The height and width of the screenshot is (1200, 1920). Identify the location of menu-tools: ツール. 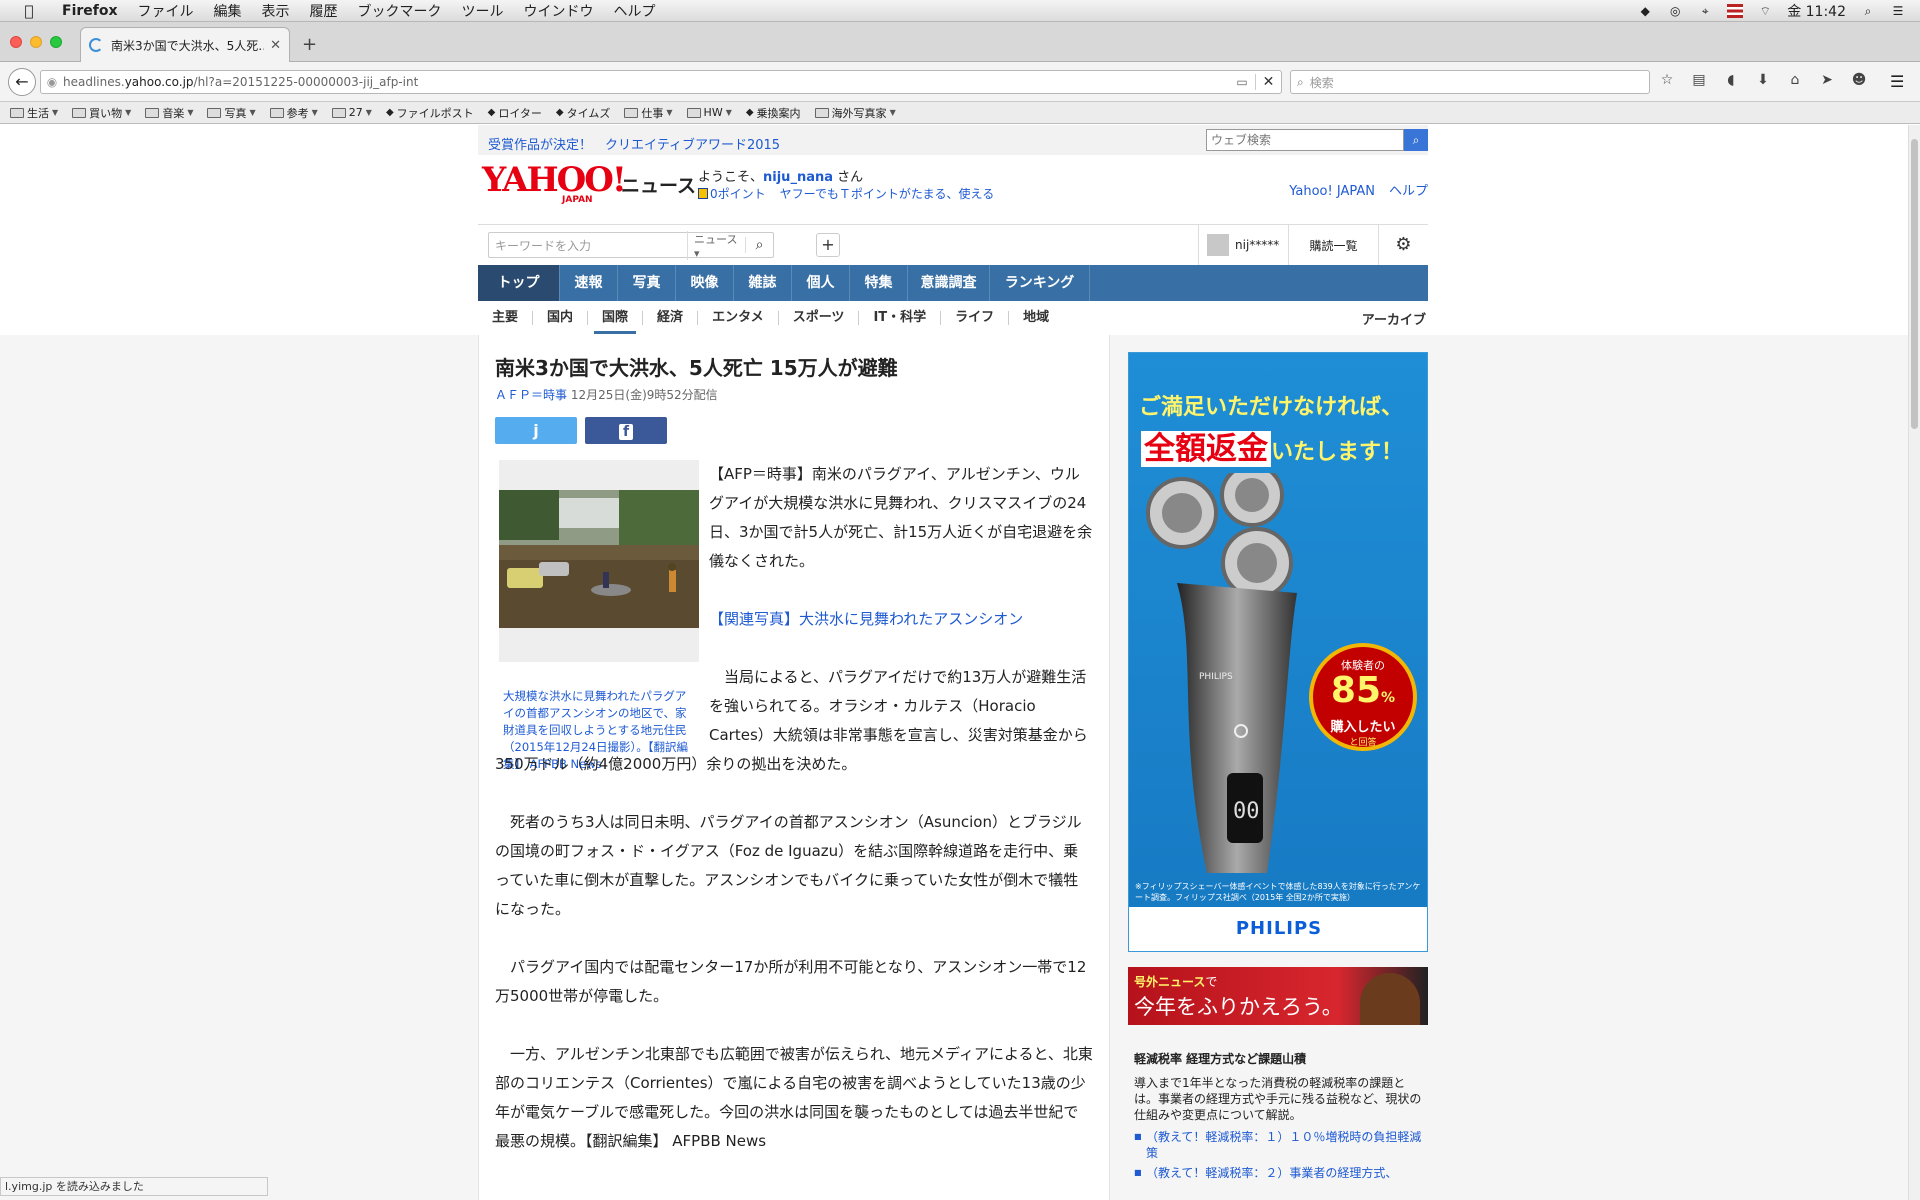
(483, 11).